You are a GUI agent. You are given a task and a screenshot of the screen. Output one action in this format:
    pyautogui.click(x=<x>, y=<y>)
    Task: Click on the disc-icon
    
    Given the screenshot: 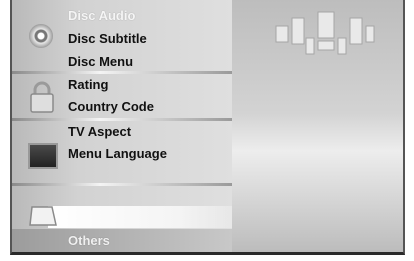 What is the action you would take?
    pyautogui.click(x=41, y=36)
    